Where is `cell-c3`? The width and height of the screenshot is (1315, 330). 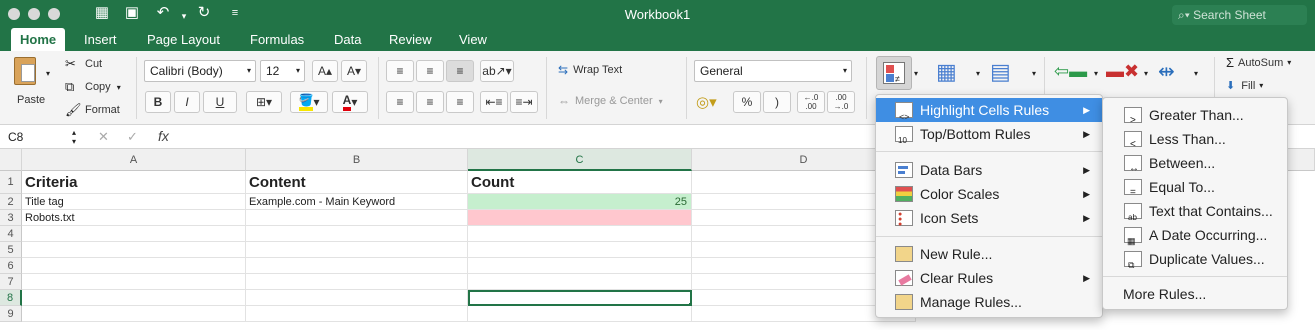 cell-c3 is located at coordinates (580, 218).